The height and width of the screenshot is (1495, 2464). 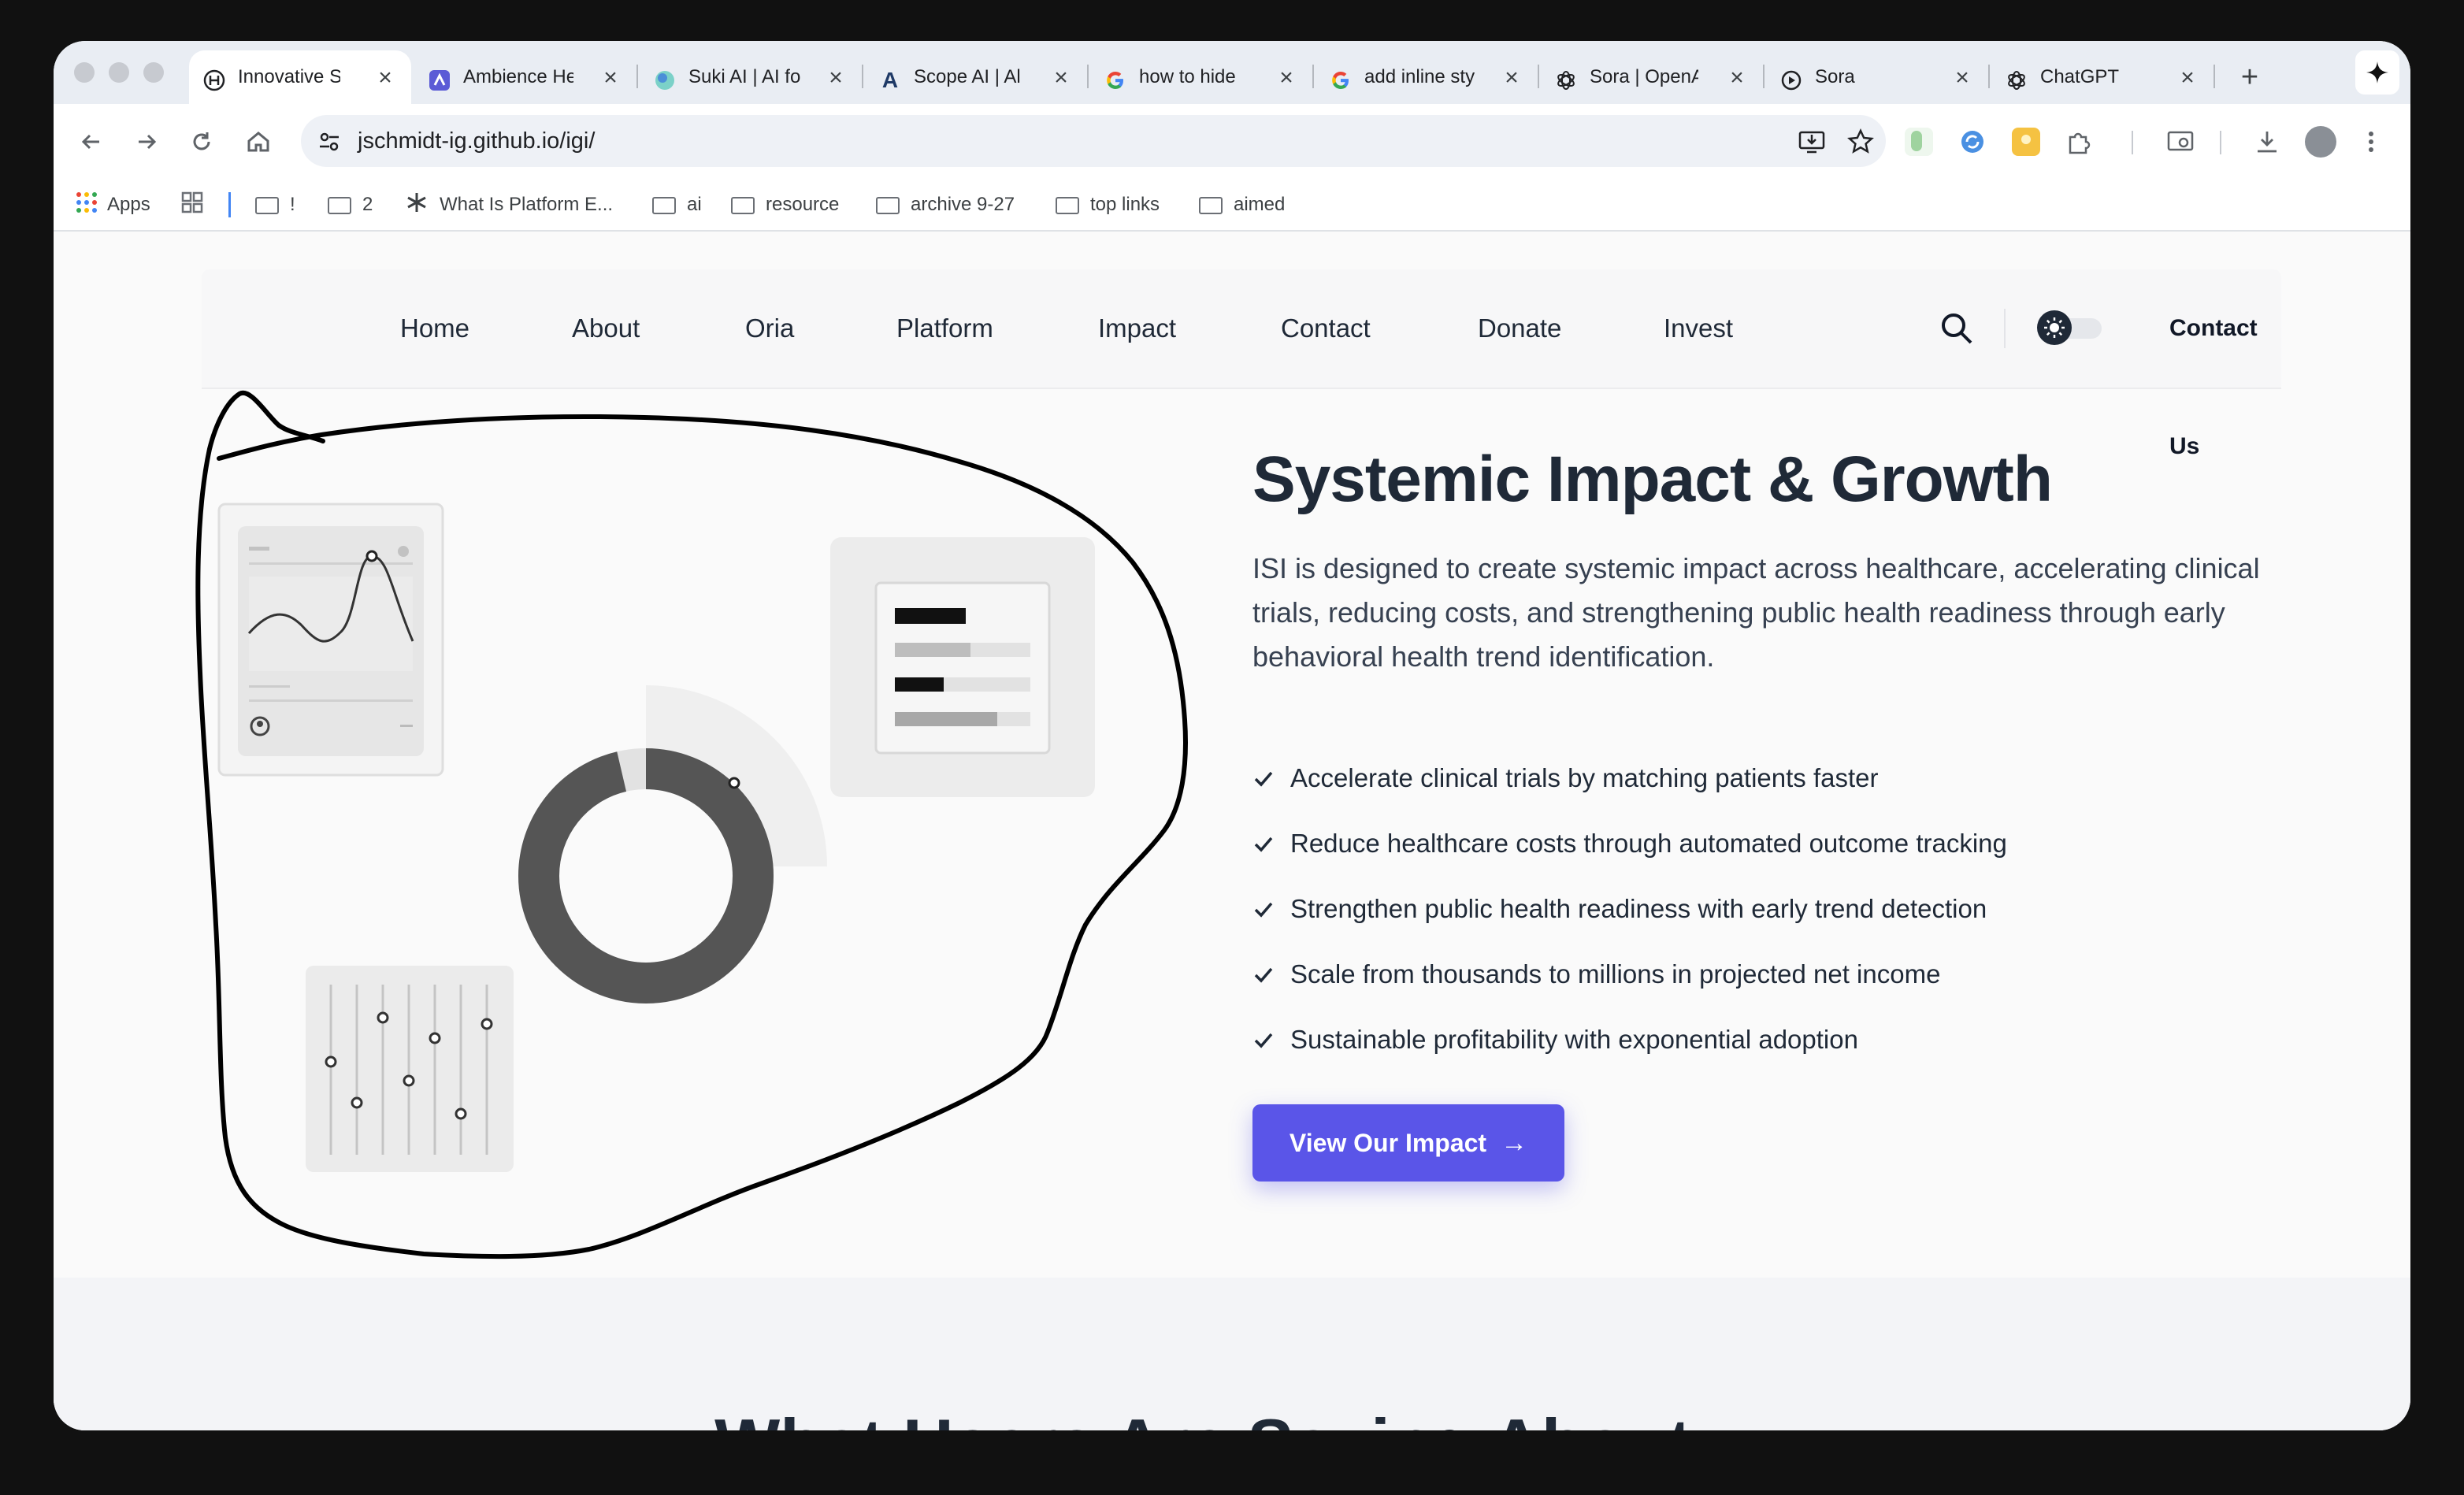 What do you see at coordinates (1519, 328) in the screenshot?
I see `nav-link-donate: Donate` at bounding box center [1519, 328].